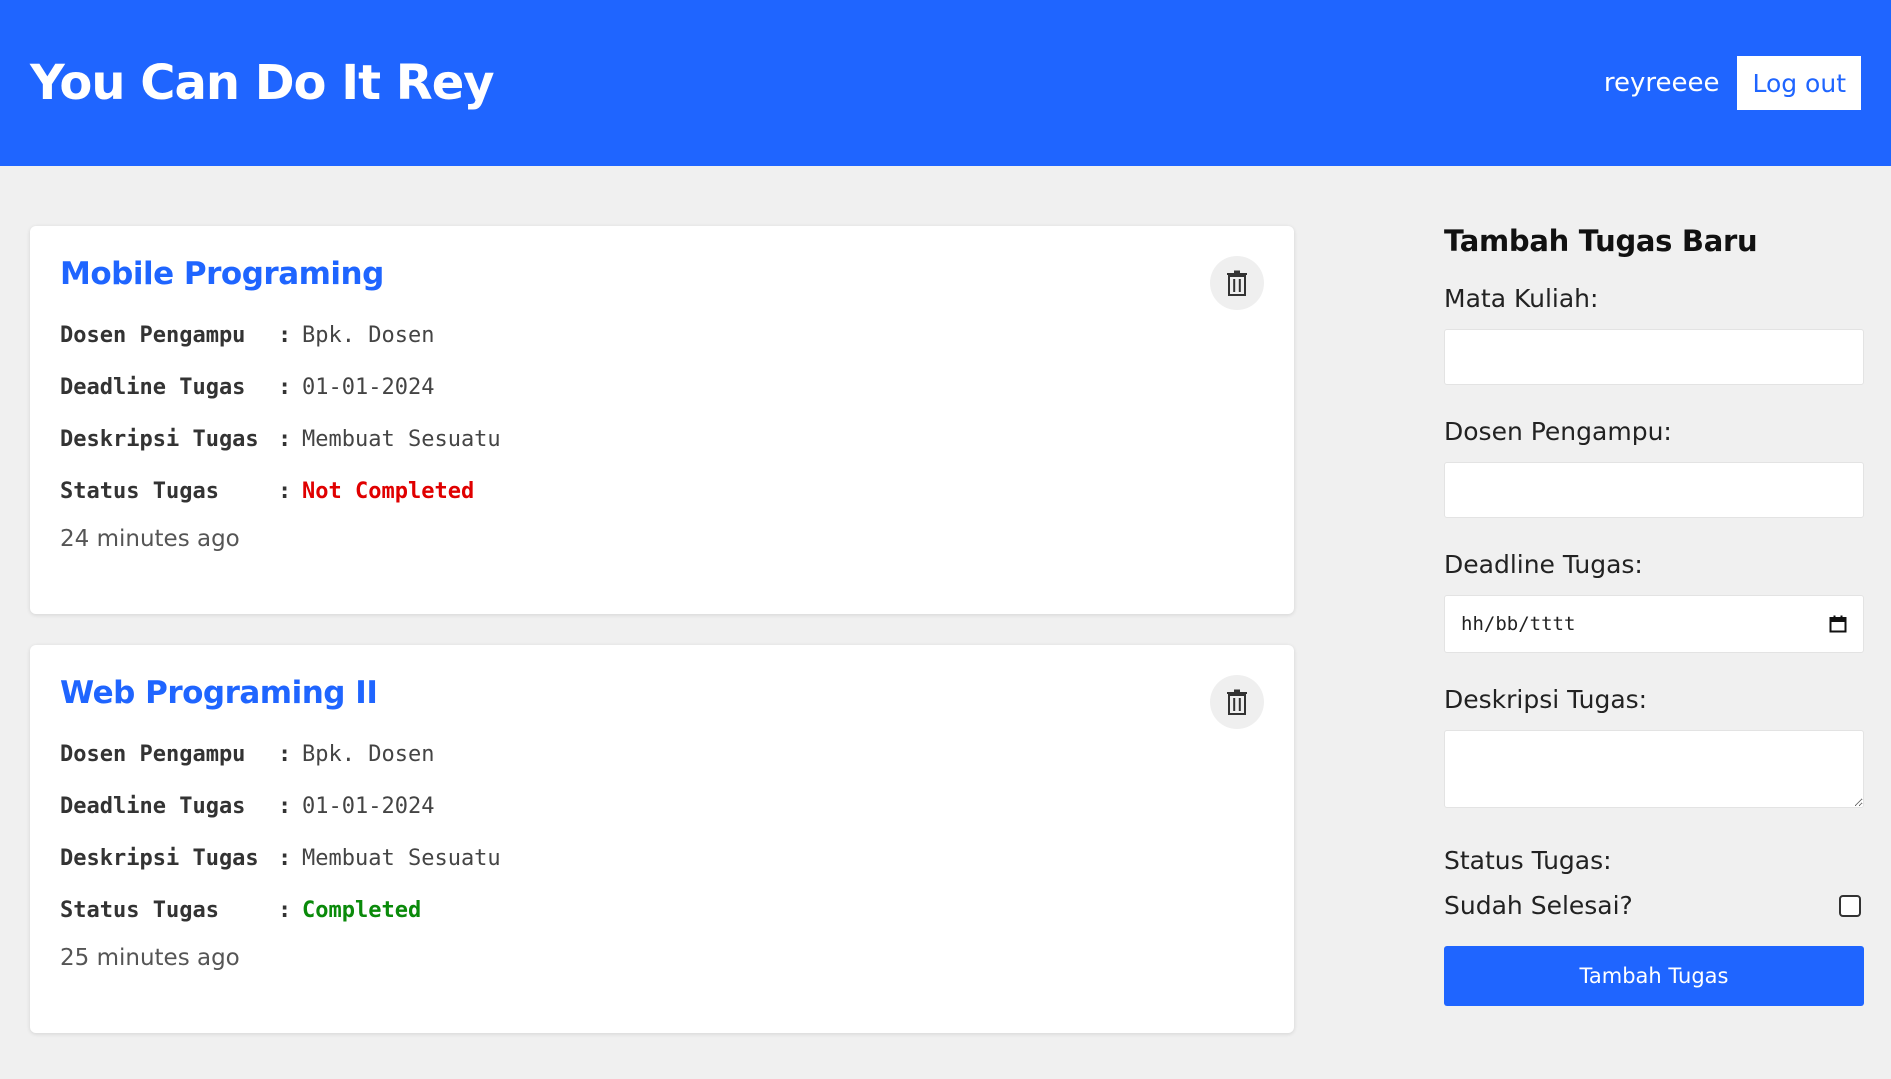 This screenshot has height=1079, width=1891. I want to click on sudah-selesai-row: Sudah Selesai?, so click(1654, 905).